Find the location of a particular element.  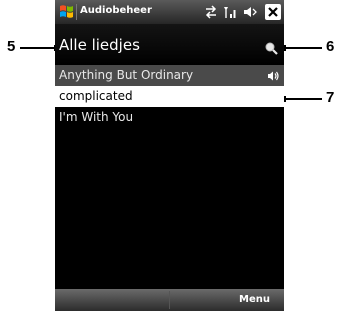

search-icon is located at coordinates (271, 48).